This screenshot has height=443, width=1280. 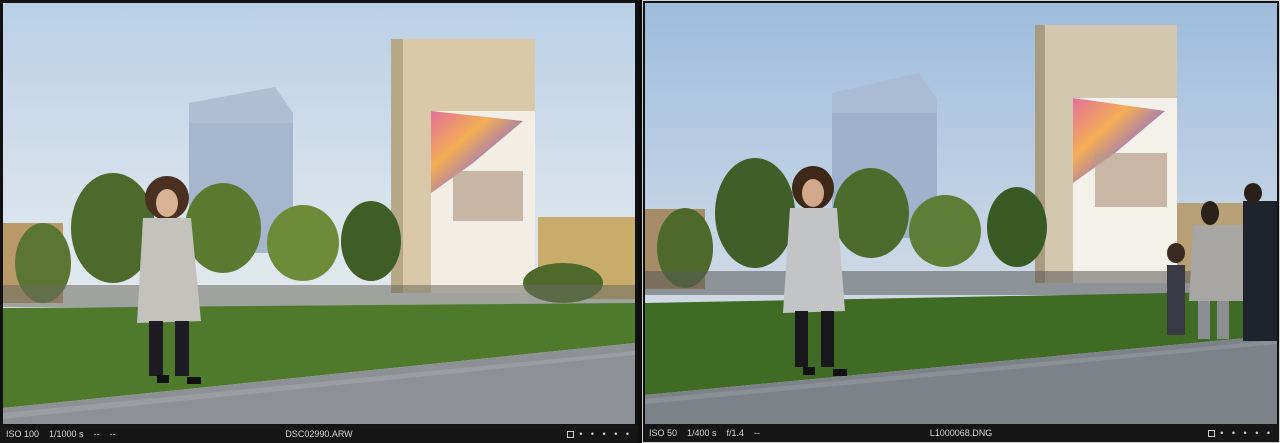 I want to click on filename: L1000068.DNG, so click(x=961, y=433).